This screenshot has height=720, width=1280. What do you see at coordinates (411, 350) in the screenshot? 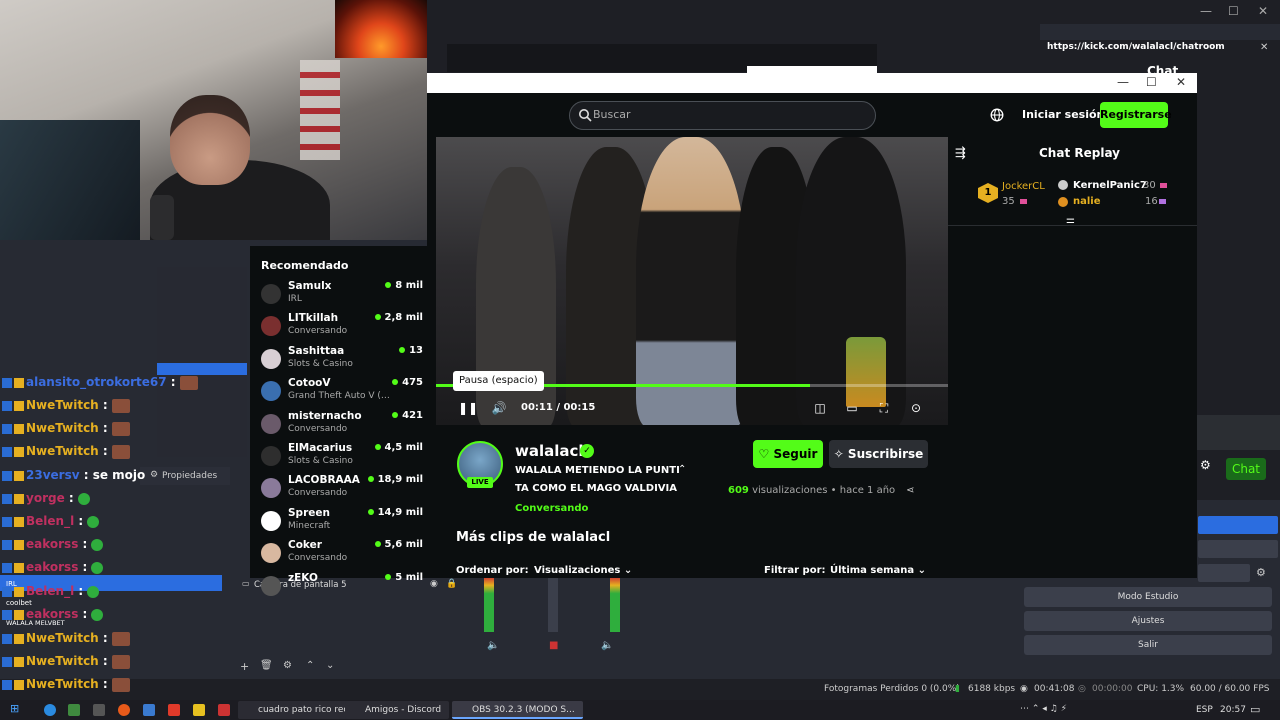
I see `channel-viewers: 13` at bounding box center [411, 350].